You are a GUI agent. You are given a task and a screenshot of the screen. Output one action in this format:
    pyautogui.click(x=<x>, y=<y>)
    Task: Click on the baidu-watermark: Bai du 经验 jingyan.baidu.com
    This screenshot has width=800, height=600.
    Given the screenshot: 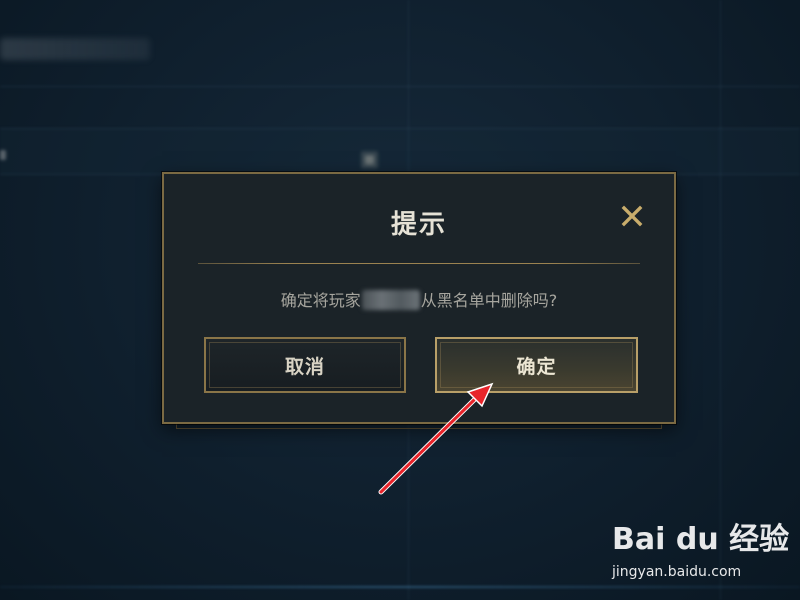 What is the action you would take?
    pyautogui.click(x=702, y=549)
    